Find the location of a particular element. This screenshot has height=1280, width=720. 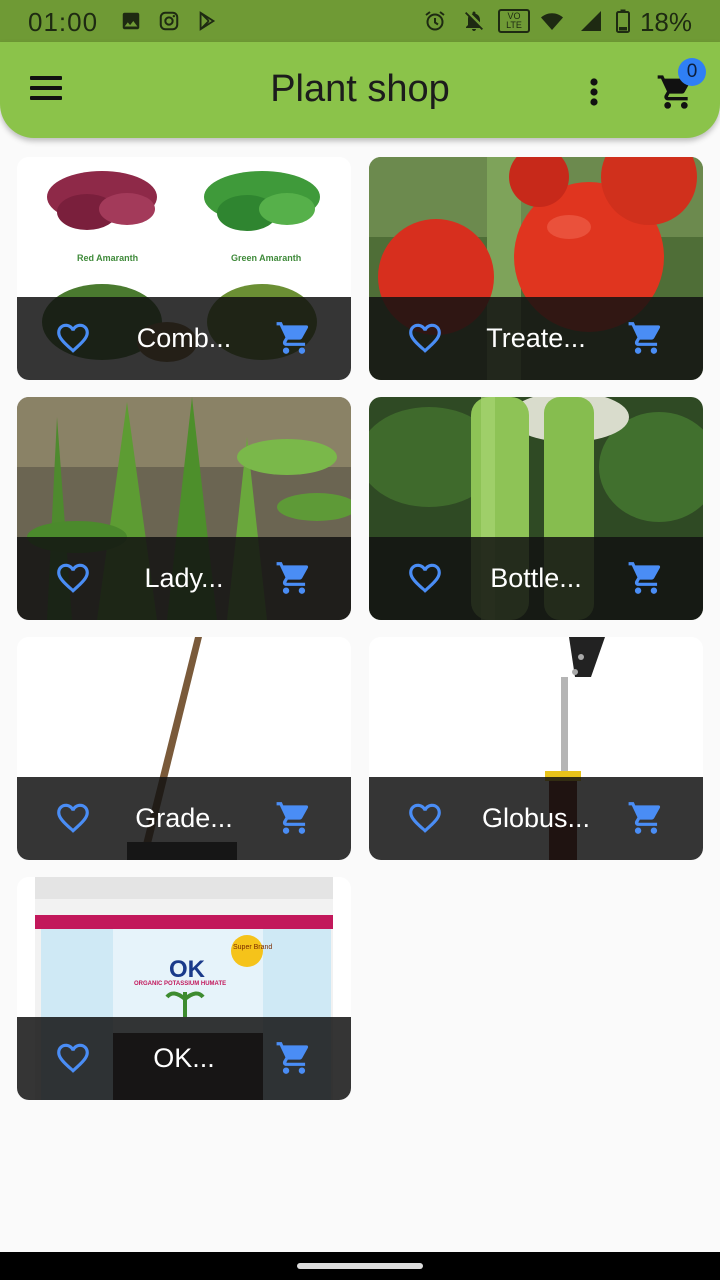

signal-icon is located at coordinates (591, 21).